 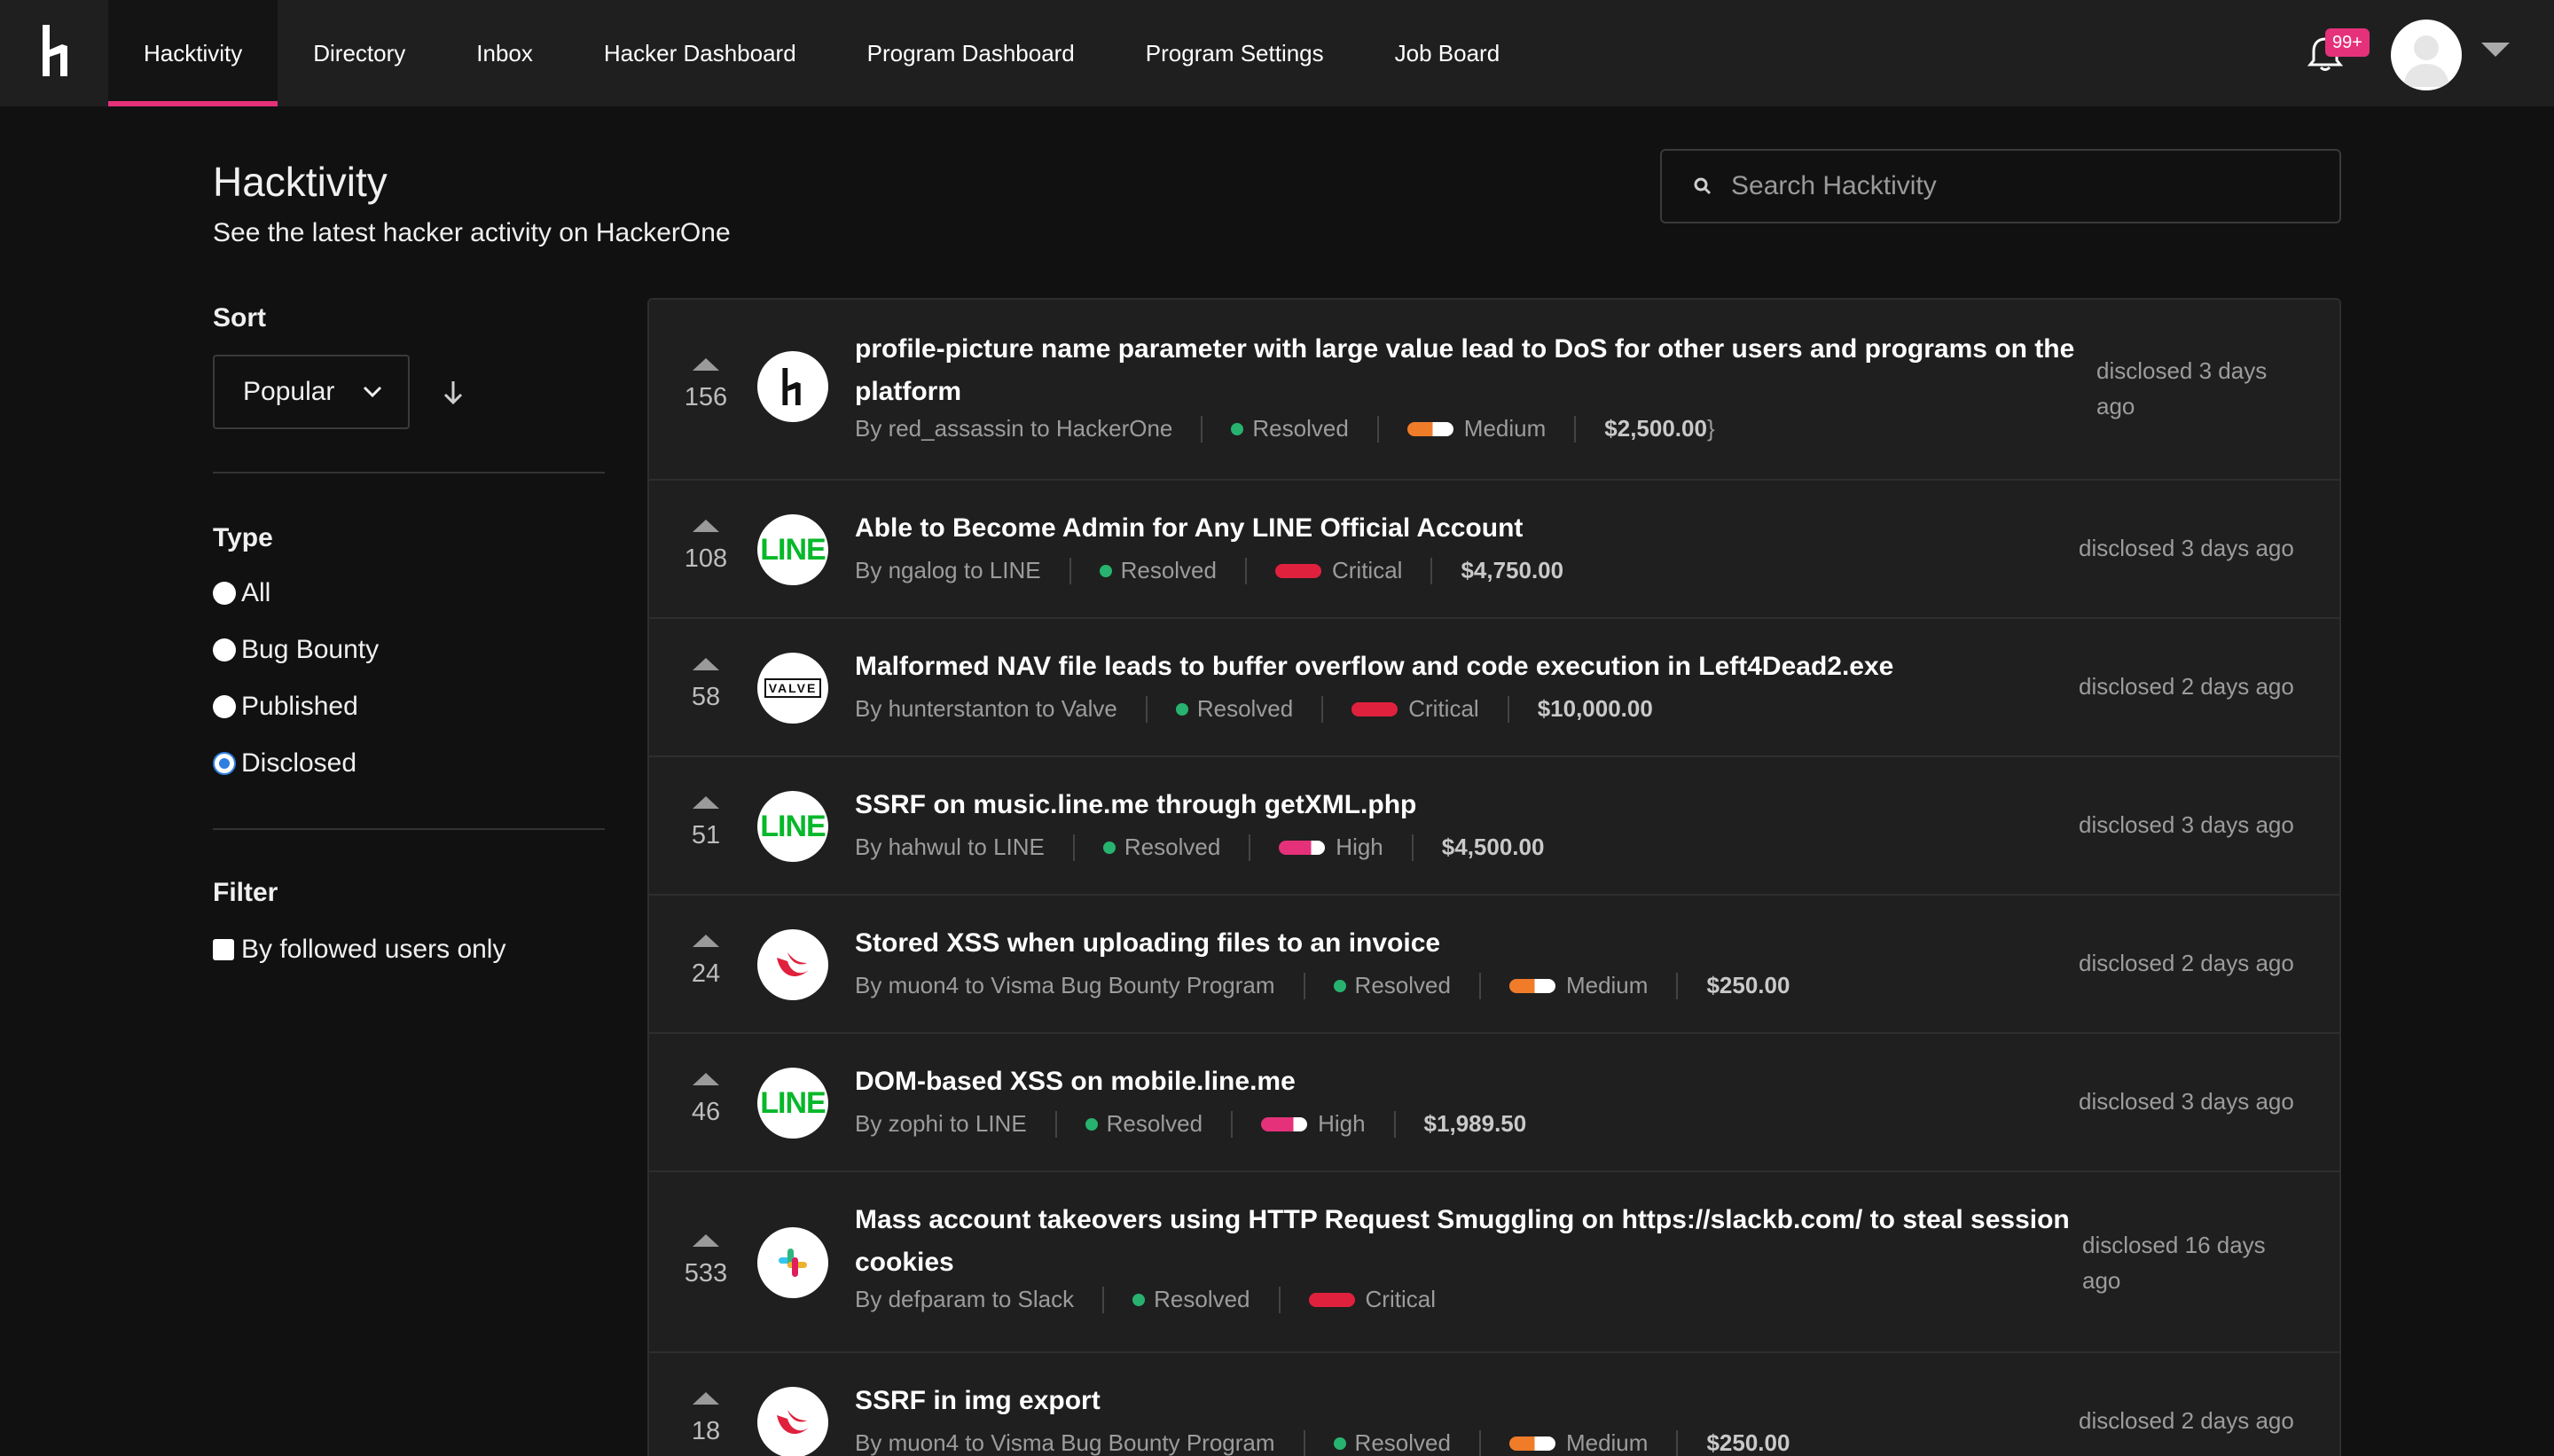 What do you see at coordinates (223, 949) in the screenshot?
I see `checkbox` at bounding box center [223, 949].